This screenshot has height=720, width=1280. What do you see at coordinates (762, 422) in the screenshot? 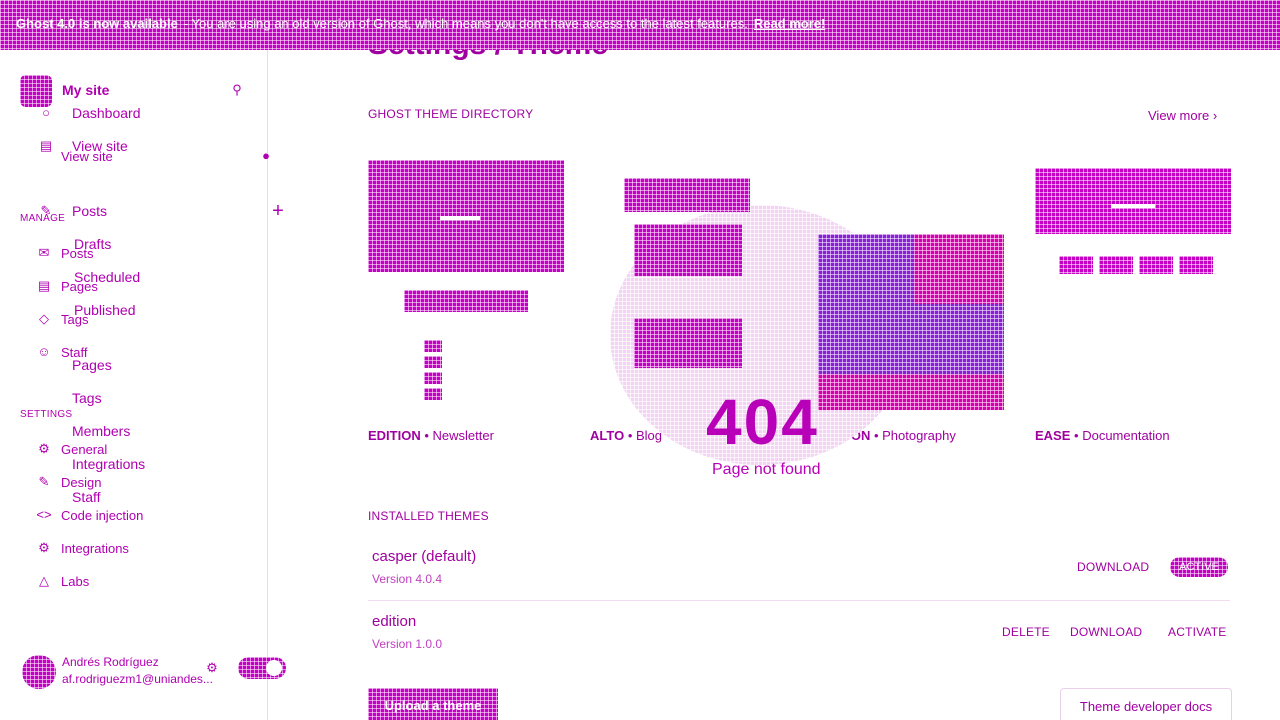
I see `error-code: 404` at bounding box center [762, 422].